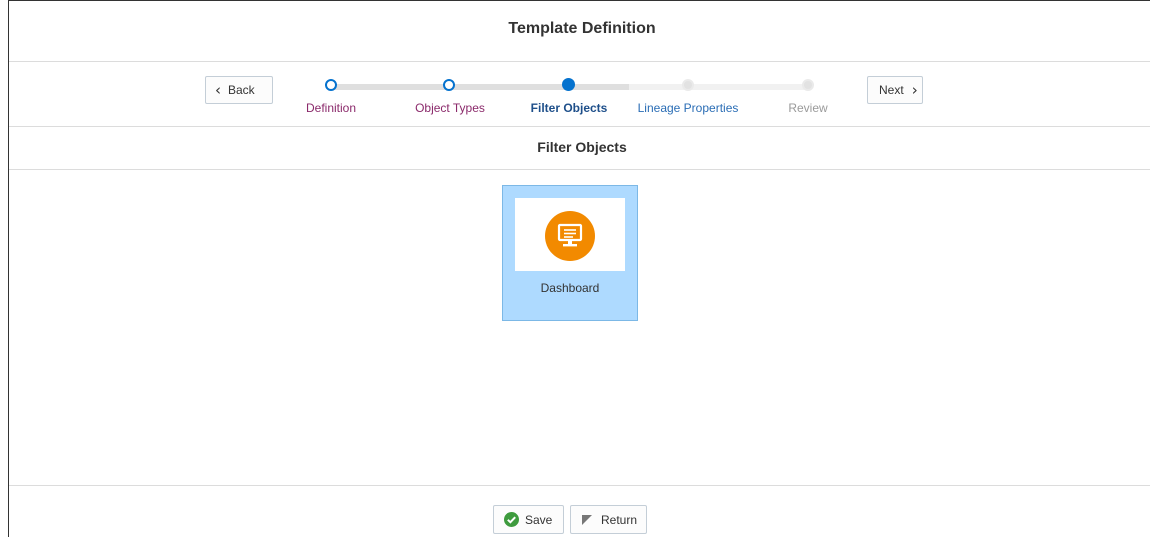  Describe the element at coordinates (891, 90) in the screenshot. I see `next-button-label: Next` at that location.